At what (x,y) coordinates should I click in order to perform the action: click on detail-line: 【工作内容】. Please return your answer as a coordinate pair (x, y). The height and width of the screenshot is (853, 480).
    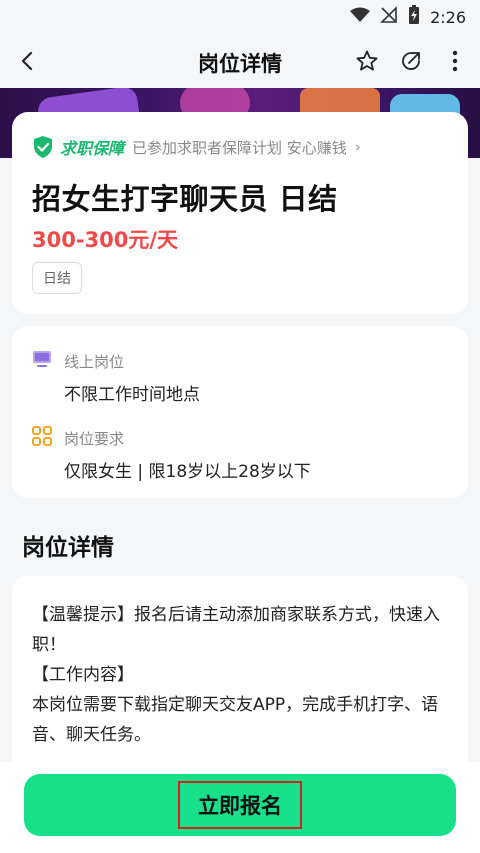
    Looking at the image, I should click on (83, 675).